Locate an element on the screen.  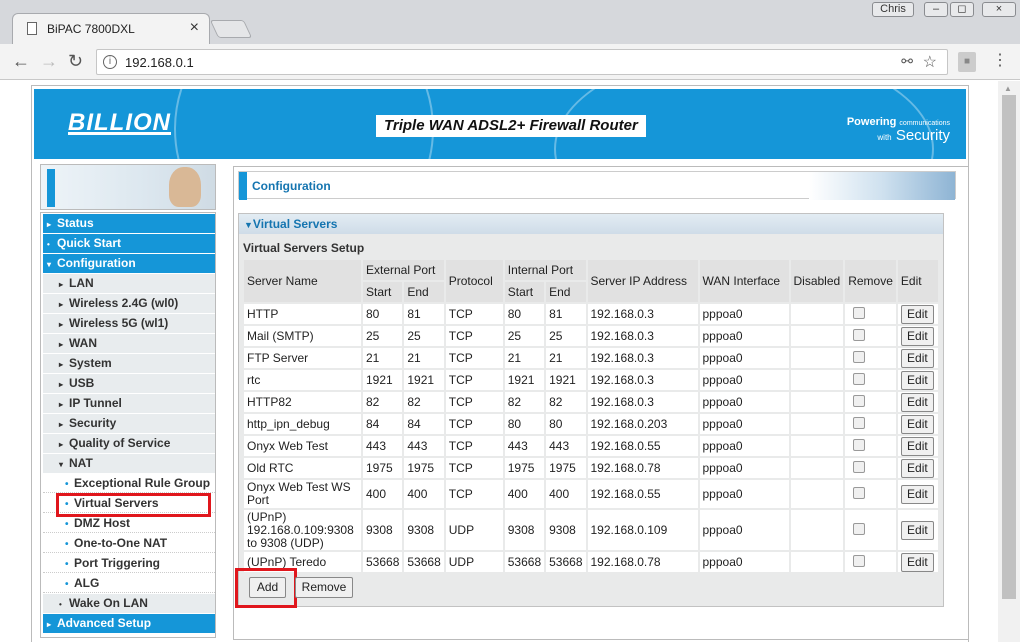
sidebar-item-alg: • ALG is located at coordinates (129, 583).